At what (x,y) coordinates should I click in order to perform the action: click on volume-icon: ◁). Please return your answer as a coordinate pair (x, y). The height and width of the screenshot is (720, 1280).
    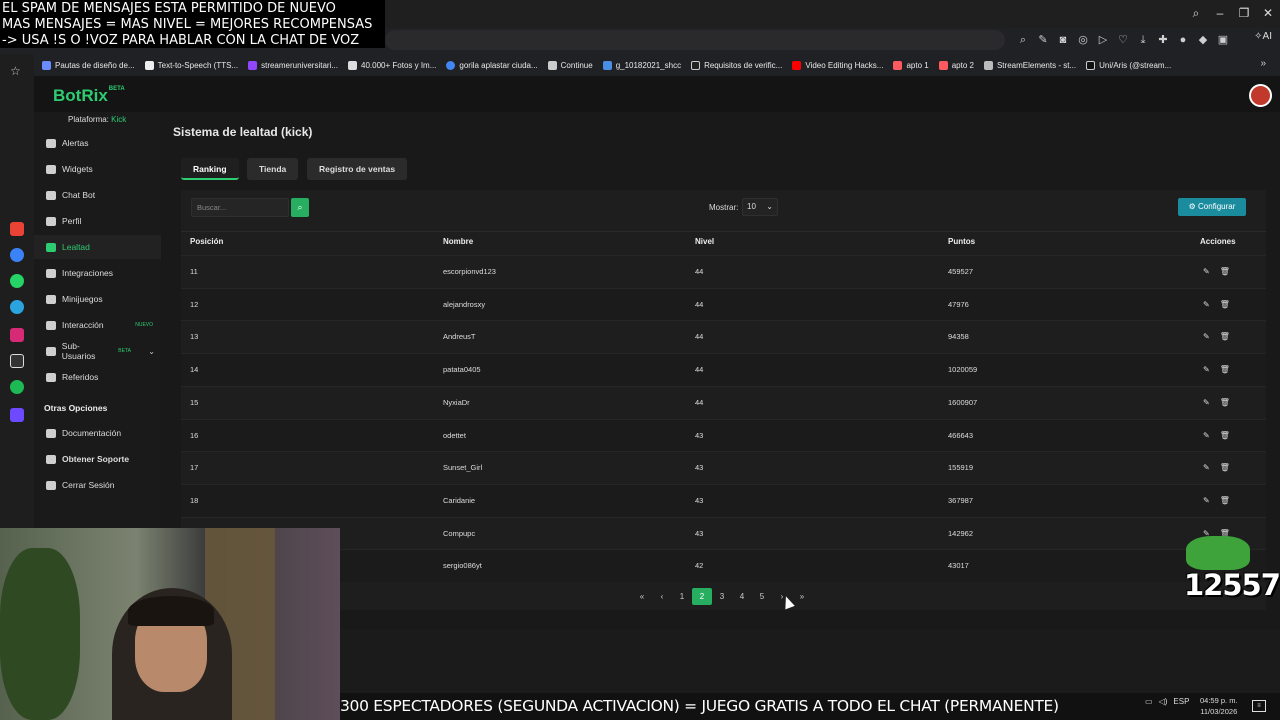
    Looking at the image, I should click on (1163, 701).